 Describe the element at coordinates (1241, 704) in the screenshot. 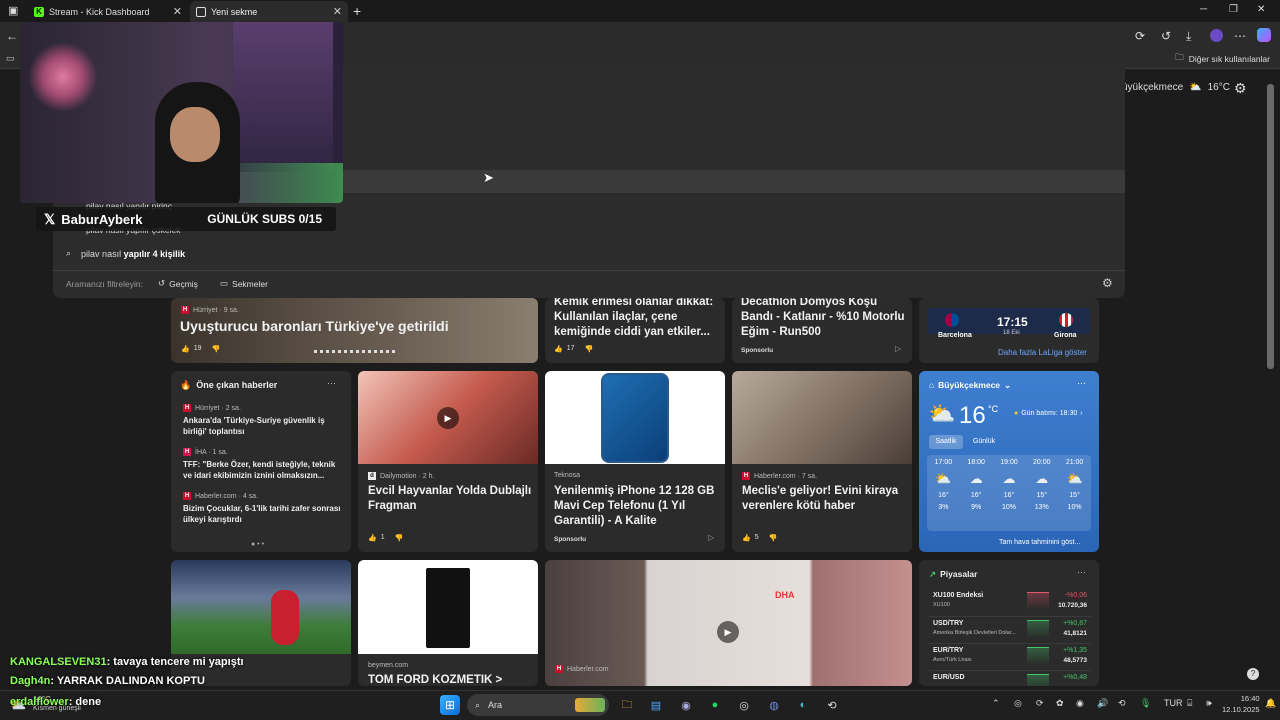

I see `clock: 16:40 12.10.2025` at that location.